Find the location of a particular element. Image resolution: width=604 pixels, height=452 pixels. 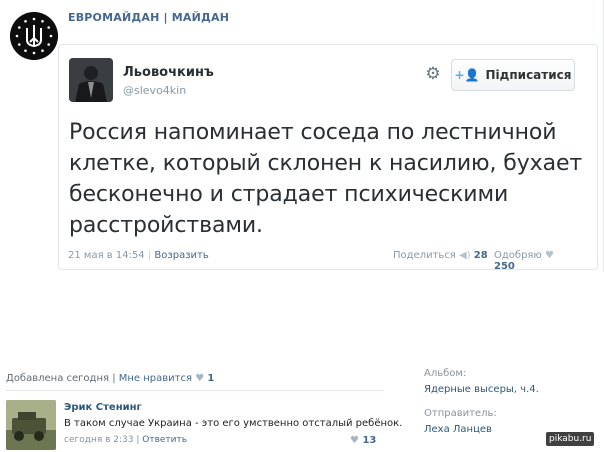

author-name: Льовочкинъ is located at coordinates (168, 72).